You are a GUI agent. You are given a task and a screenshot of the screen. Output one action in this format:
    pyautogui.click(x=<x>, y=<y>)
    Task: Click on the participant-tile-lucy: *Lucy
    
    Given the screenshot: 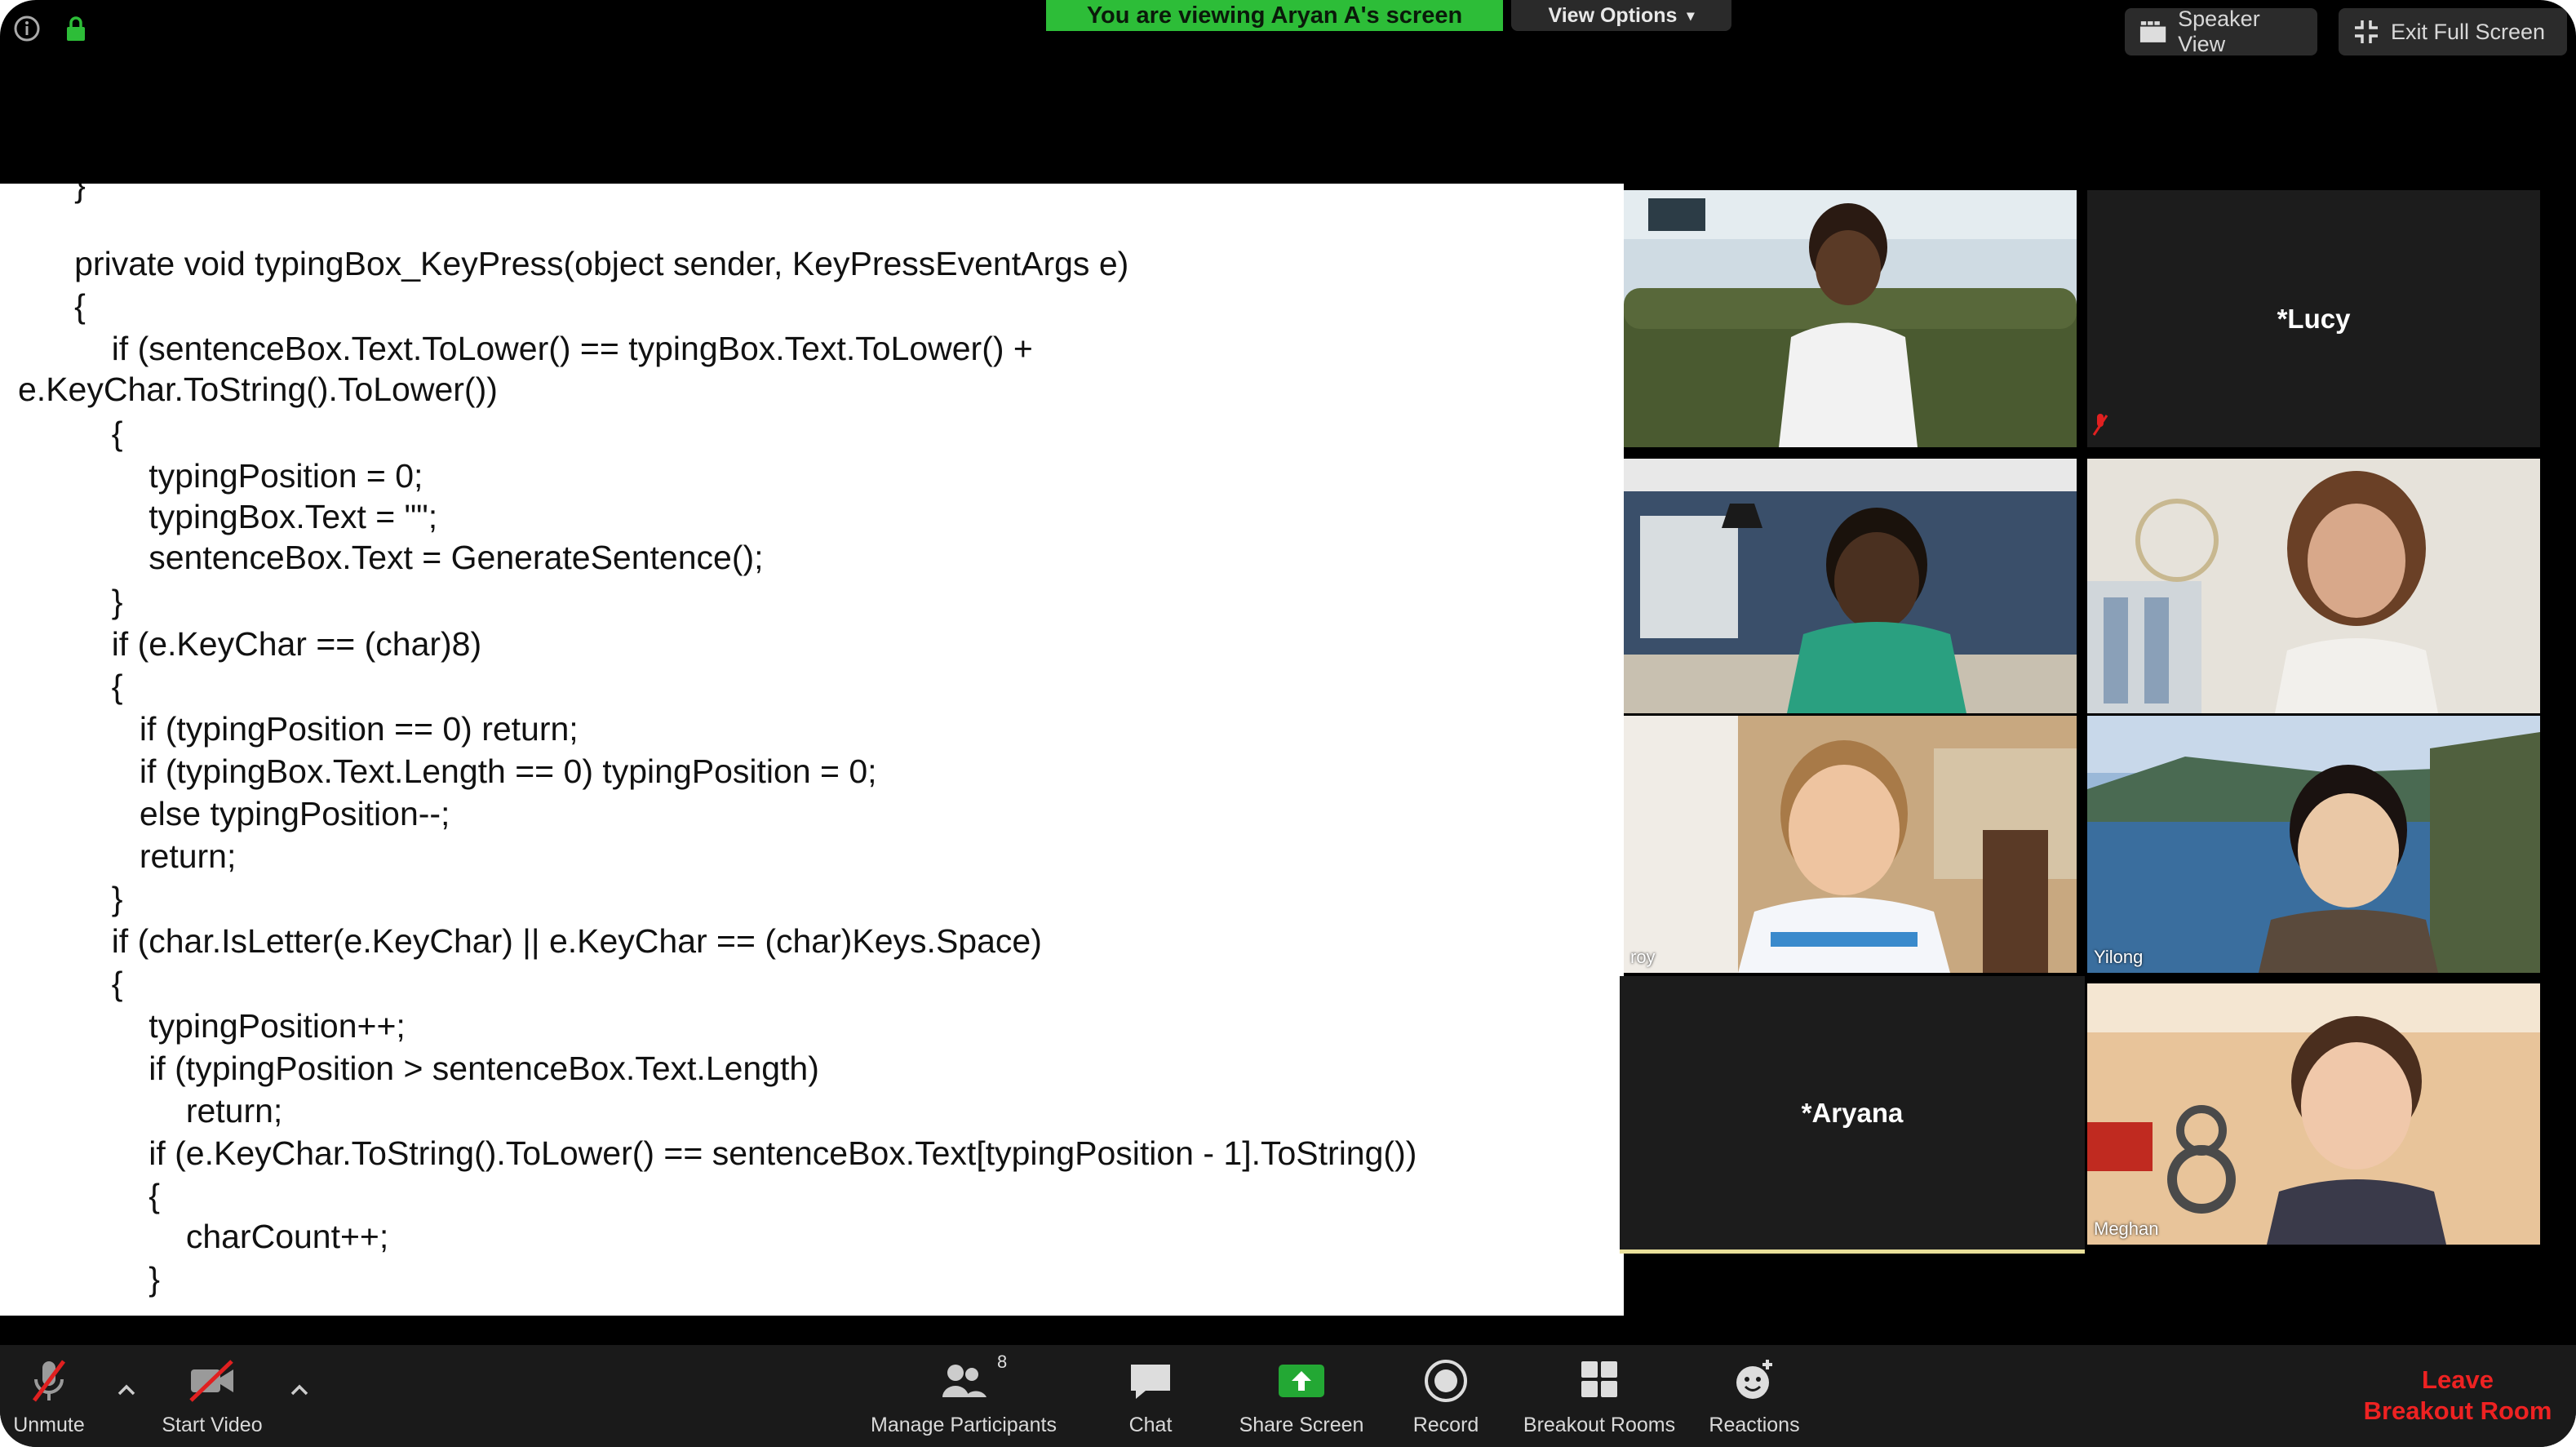 What is the action you would take?
    pyautogui.click(x=2313, y=318)
    